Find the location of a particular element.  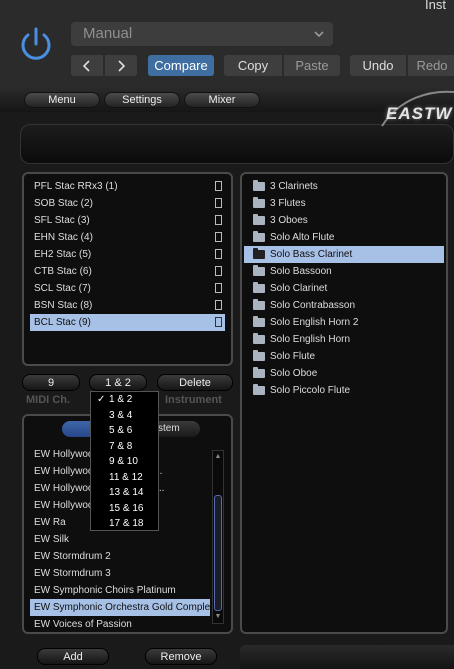

browser-item: Solo Contrabasson is located at coordinates (344, 305).